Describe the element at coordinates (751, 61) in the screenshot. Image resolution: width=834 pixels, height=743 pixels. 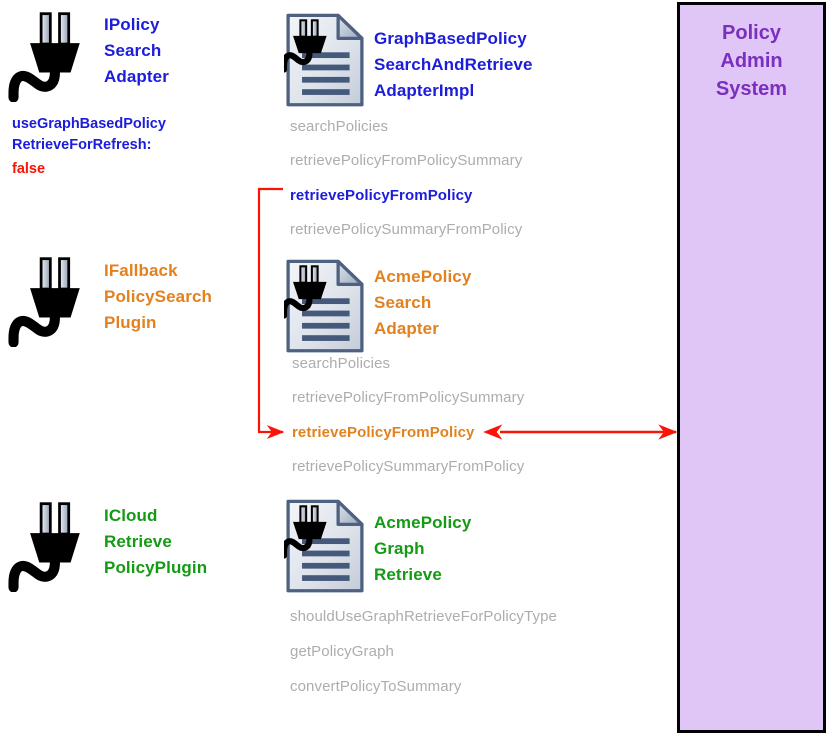
I see `policy-admin-system-label: Policy Admin System` at that location.